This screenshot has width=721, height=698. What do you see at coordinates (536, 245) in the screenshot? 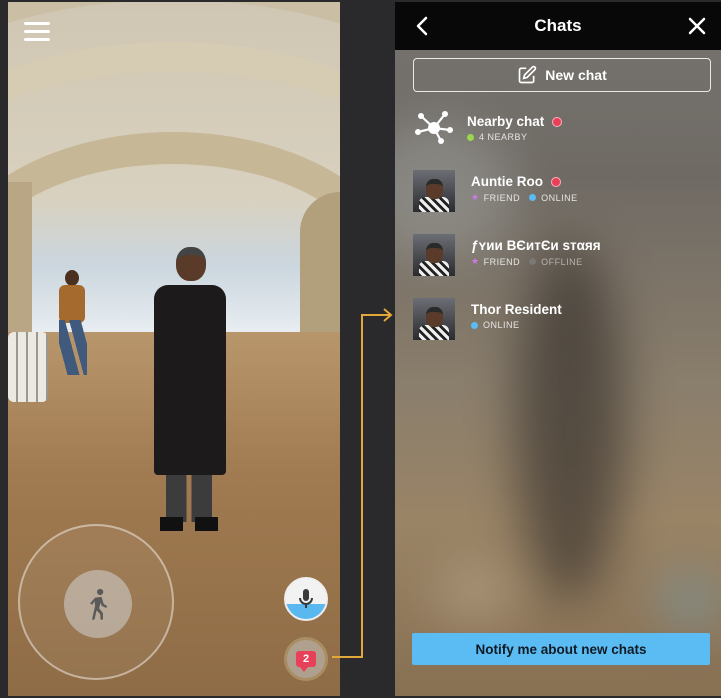
I see `chat-name: ƒʏии BЄитЄи ѕтαяя` at bounding box center [536, 245].